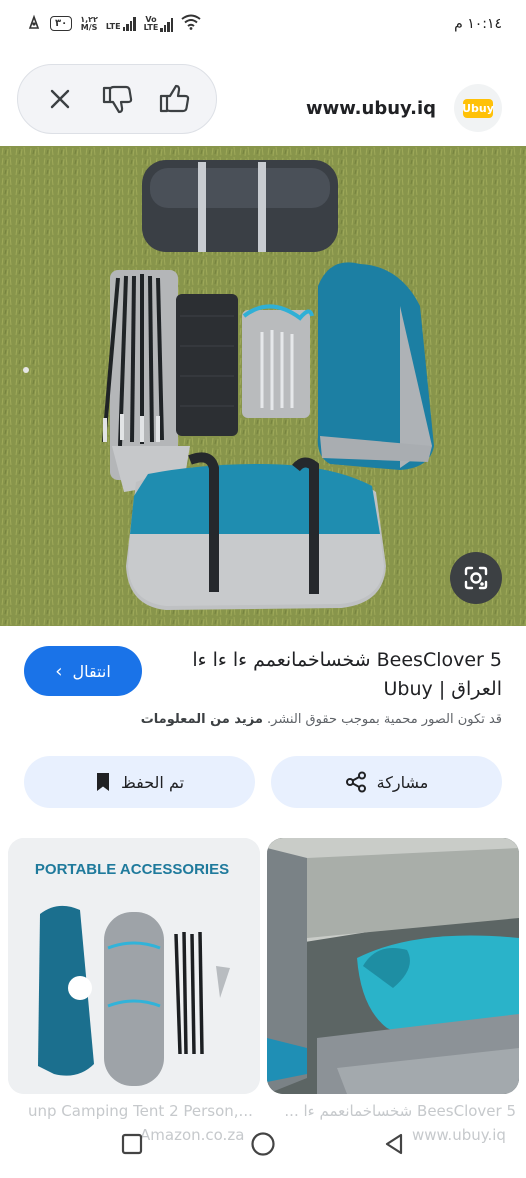 The image size is (526, 1178). What do you see at coordinates (132, 869) in the screenshot?
I see `accessories-banner: PORTABLE ACCESSORIES` at bounding box center [132, 869].